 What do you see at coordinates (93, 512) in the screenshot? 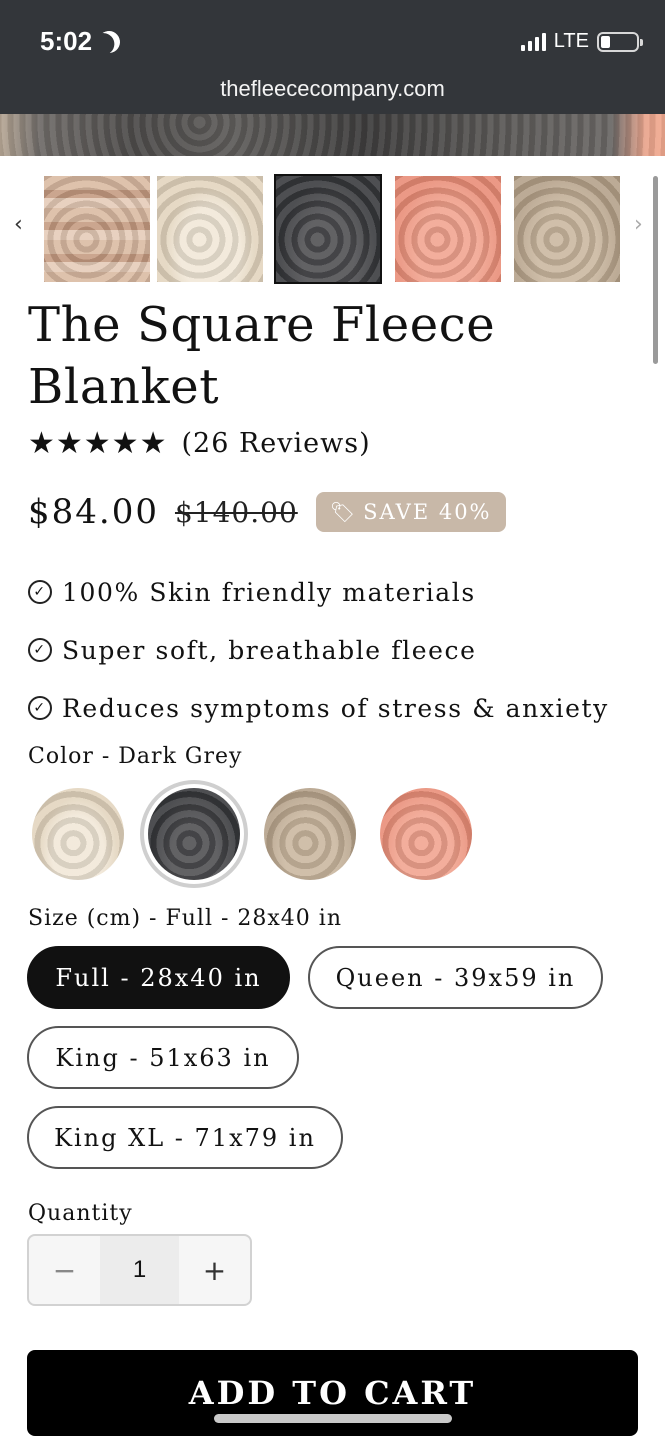
I see `sale-price: $84.00` at bounding box center [93, 512].